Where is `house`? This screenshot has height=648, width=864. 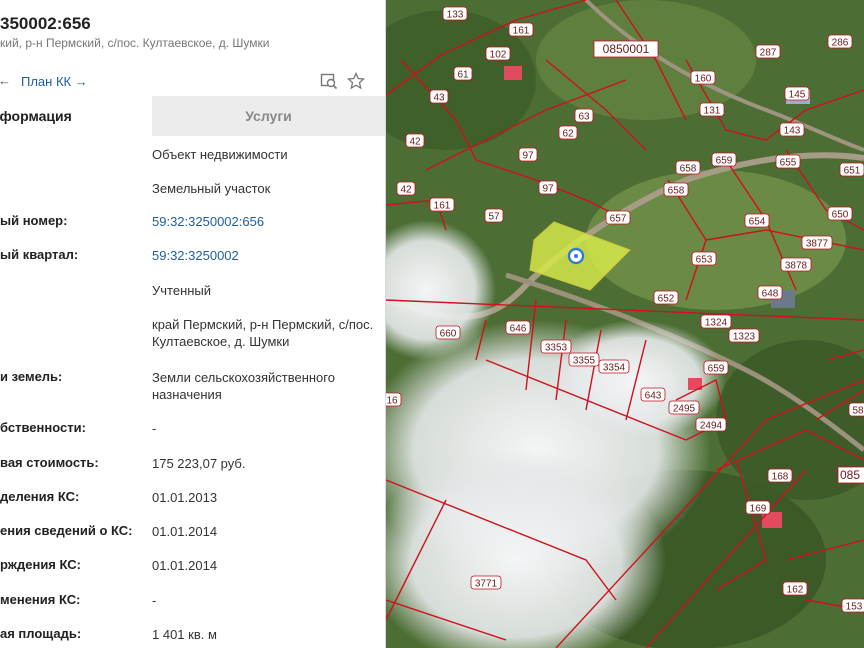 house is located at coordinates (513, 73).